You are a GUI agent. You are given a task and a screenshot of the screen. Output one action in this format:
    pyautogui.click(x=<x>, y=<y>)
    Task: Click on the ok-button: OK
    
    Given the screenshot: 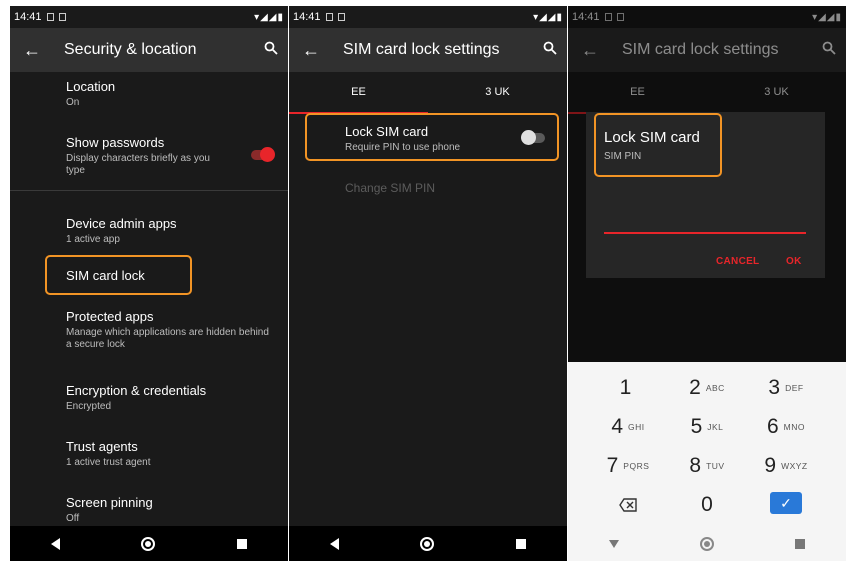 What is the action you would take?
    pyautogui.click(x=794, y=261)
    